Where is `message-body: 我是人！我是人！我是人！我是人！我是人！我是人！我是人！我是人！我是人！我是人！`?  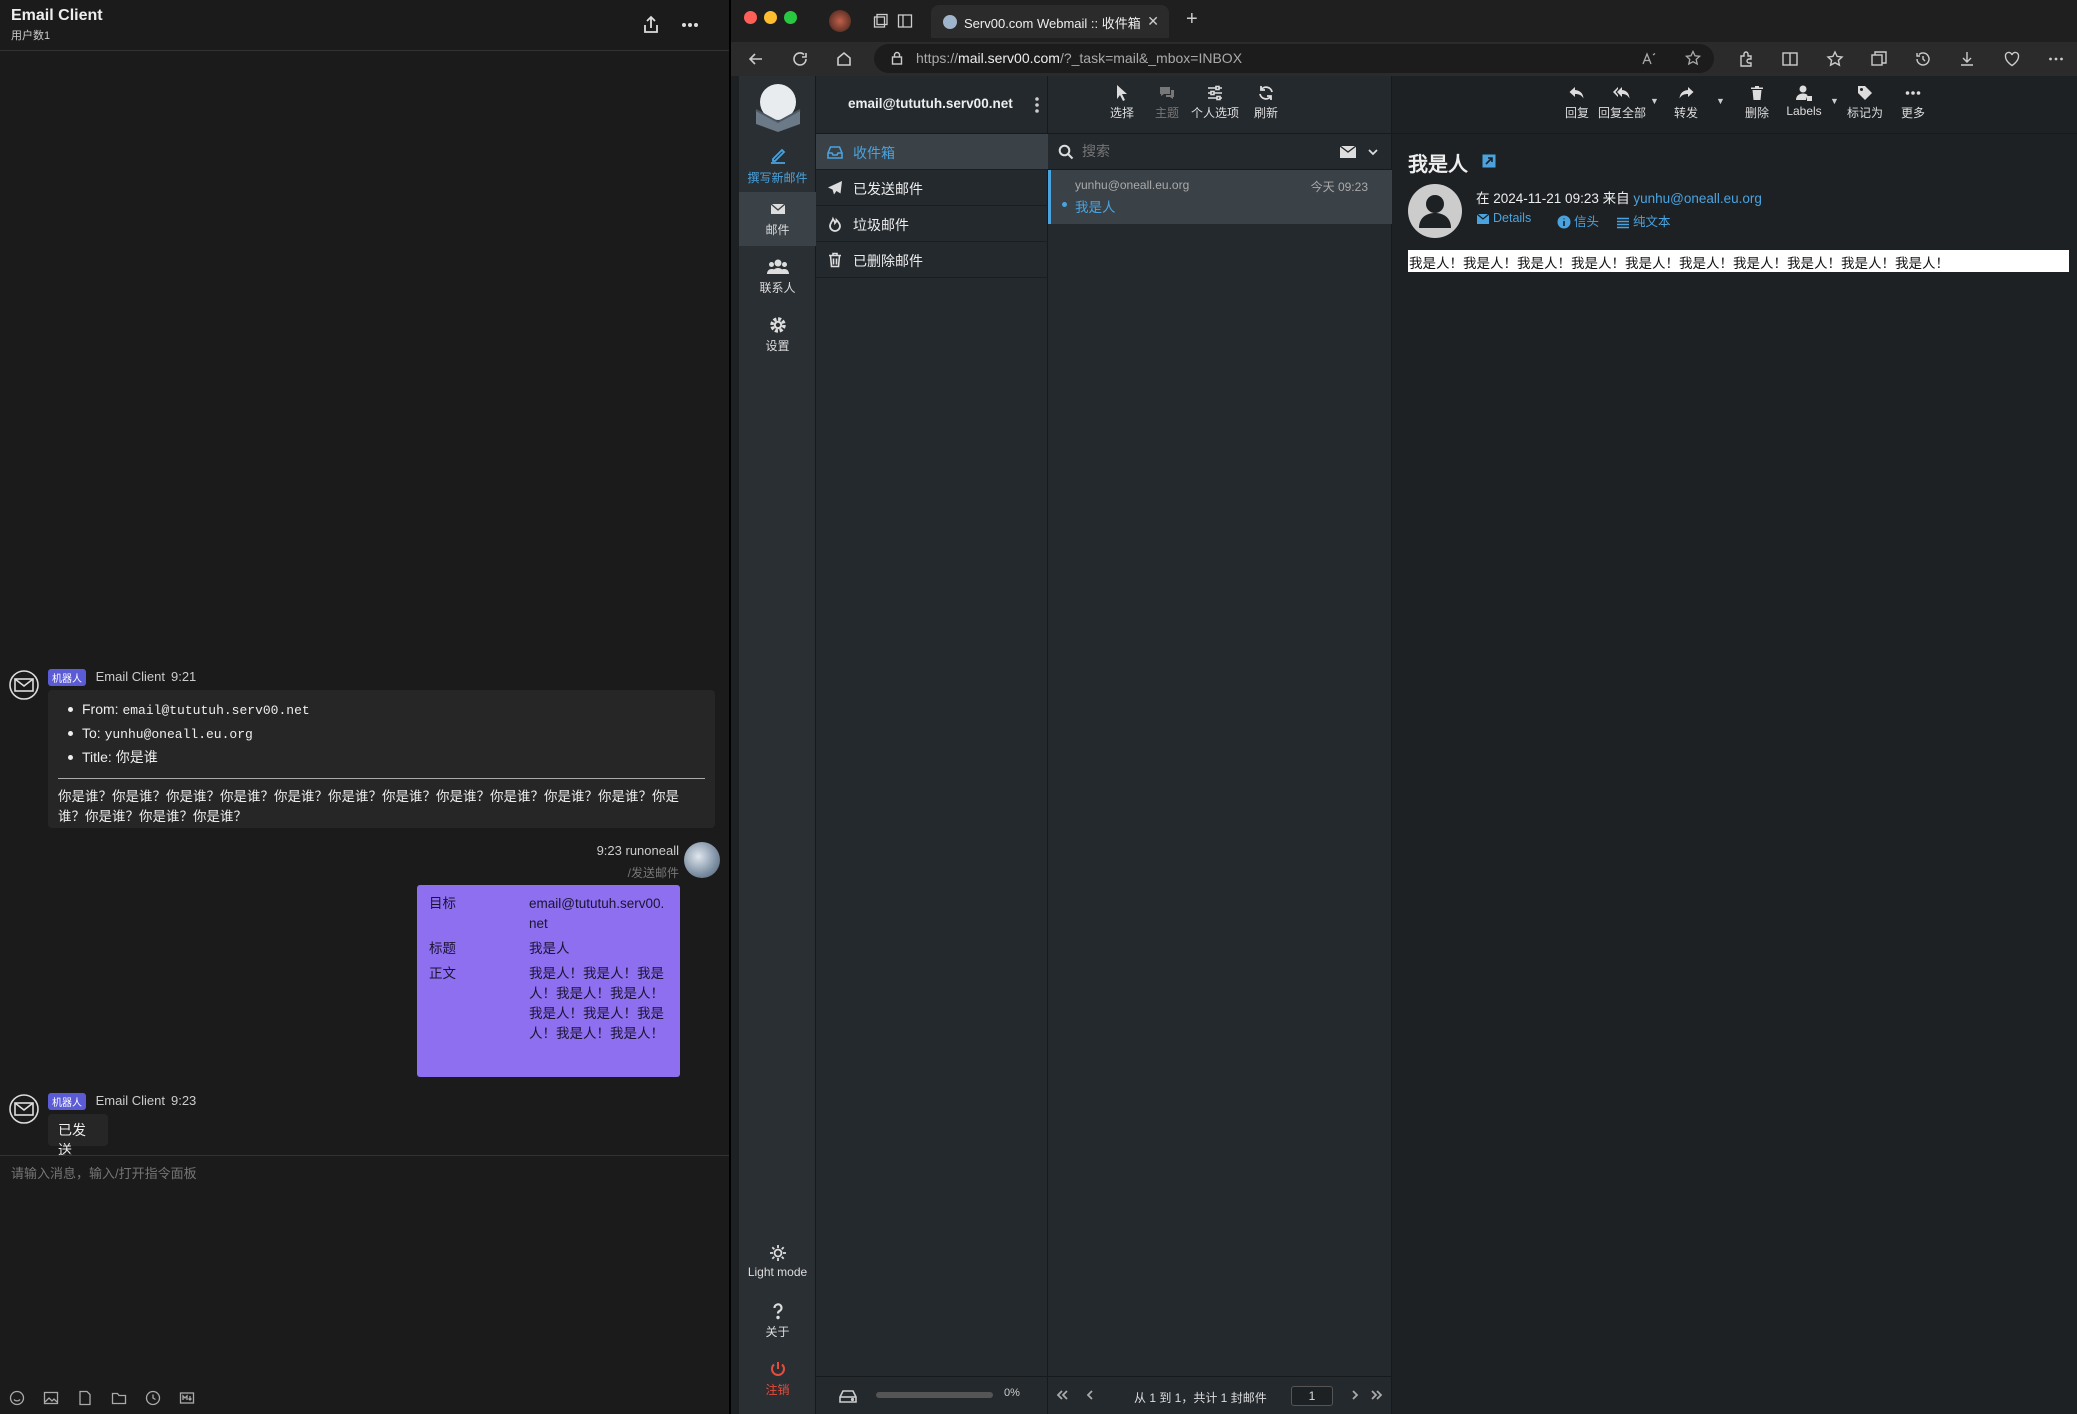
message-body: 我是人！我是人！我是人！我是人！我是人！我是人！我是人！我是人！我是人！我是人！ is located at coordinates (1738, 261).